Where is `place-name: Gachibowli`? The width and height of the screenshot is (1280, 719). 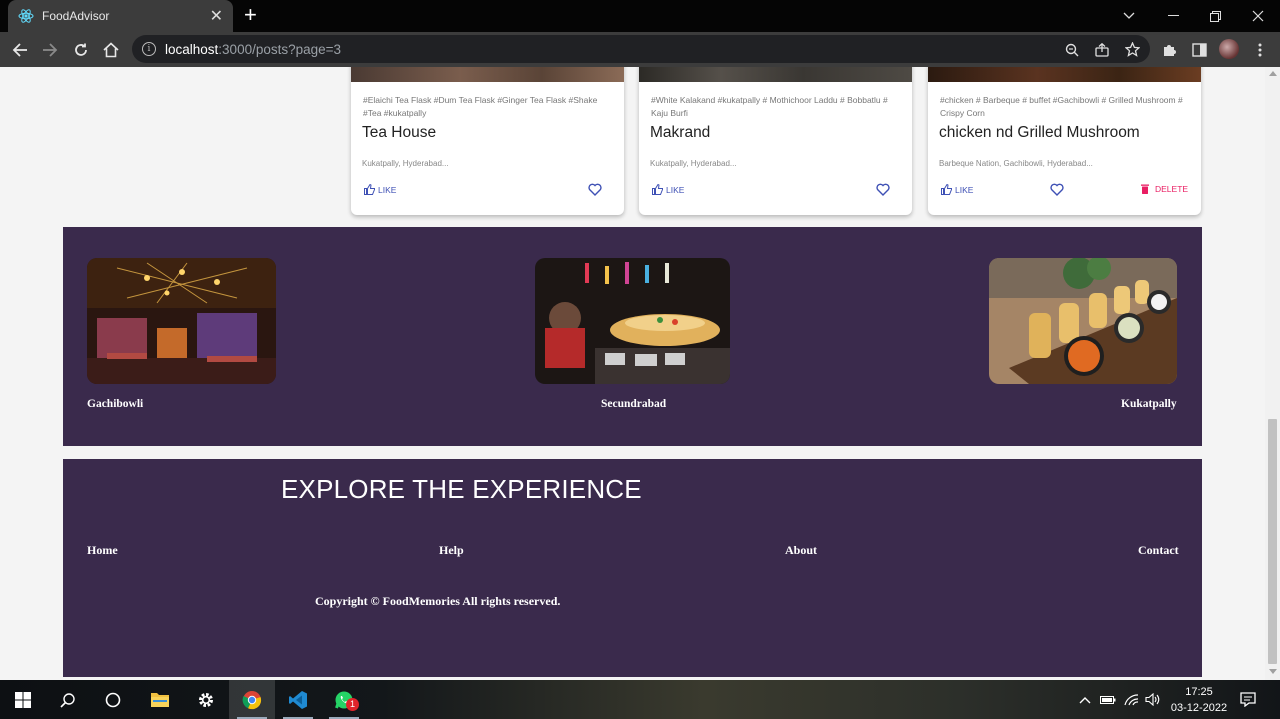 place-name: Gachibowli is located at coordinates (115, 404).